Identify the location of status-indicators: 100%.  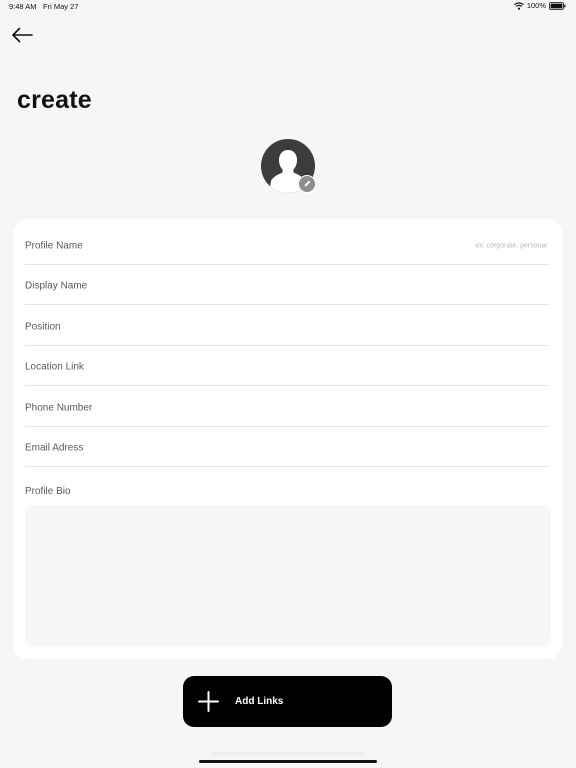
(539, 5).